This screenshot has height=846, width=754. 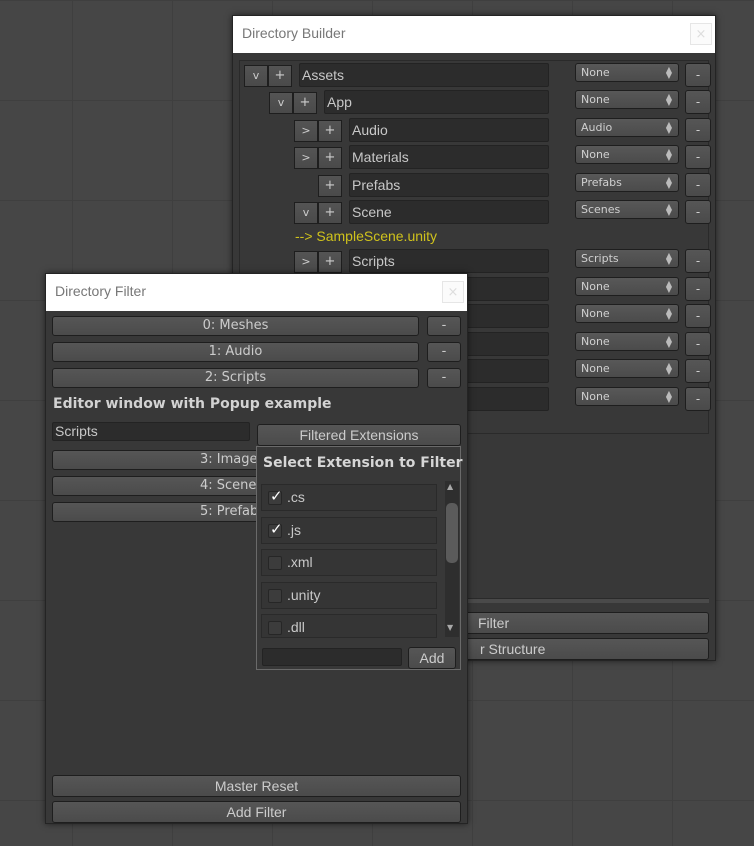 What do you see at coordinates (349, 530) in the screenshot?
I see `extension-item: ✓ .js` at bounding box center [349, 530].